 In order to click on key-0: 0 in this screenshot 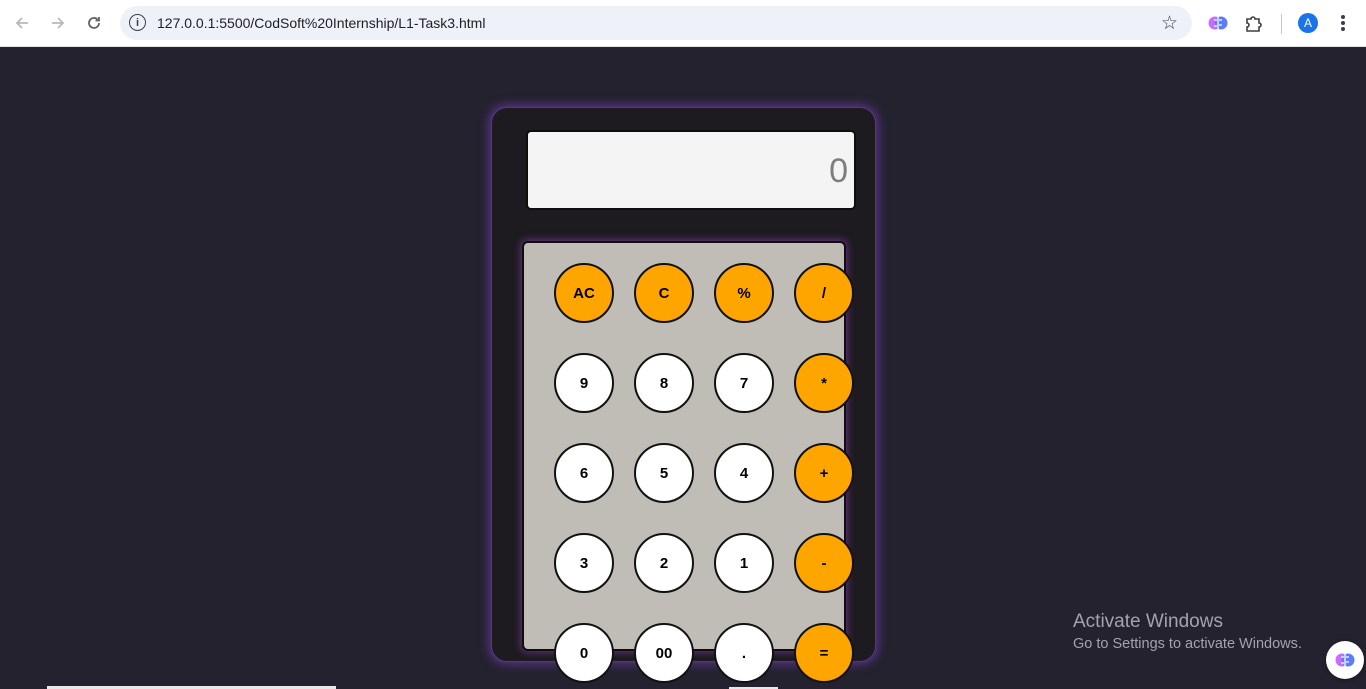, I will do `click(584, 653)`.